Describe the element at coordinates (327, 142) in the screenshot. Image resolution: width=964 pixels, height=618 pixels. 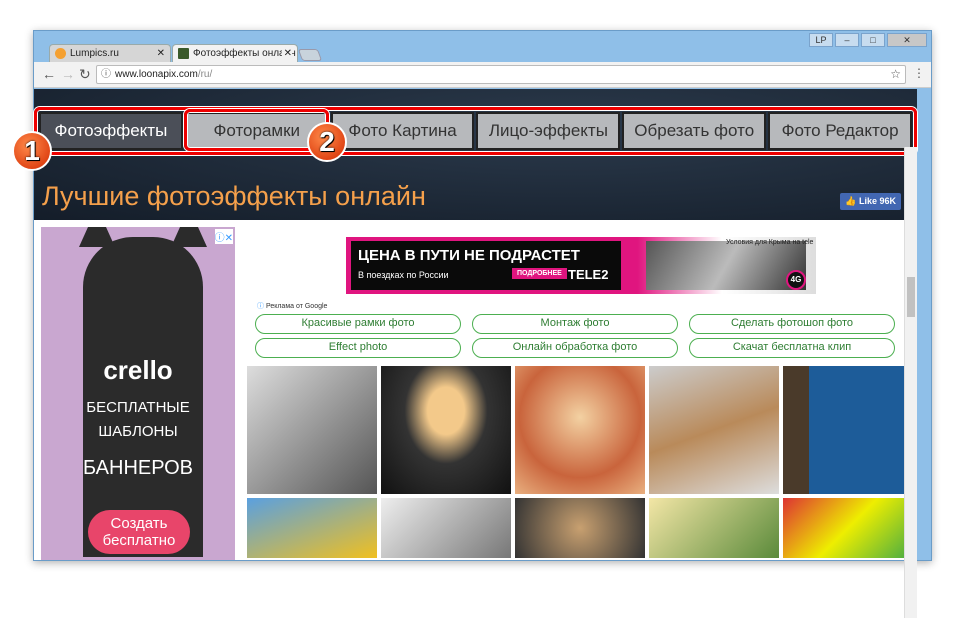
I see `step-badge-2: 2` at that location.